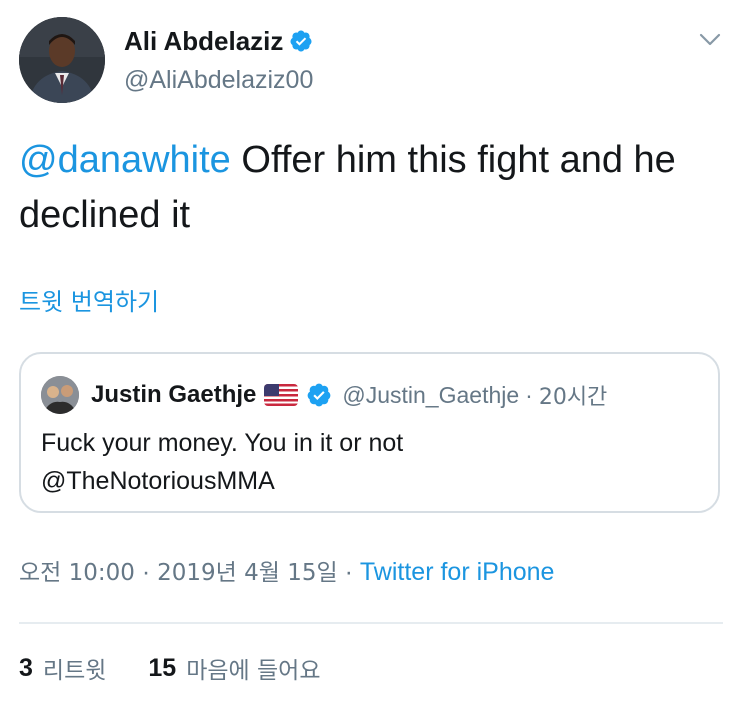 This screenshot has height=709, width=743. I want to click on quoted-timestamp: 20시간, so click(573, 395).